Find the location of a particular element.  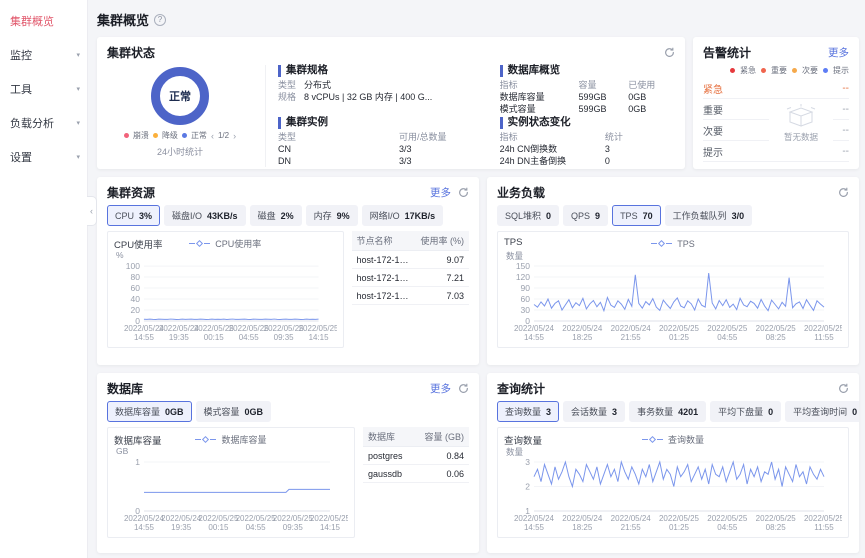

table-row: host-172-16-3... 9.07 is located at coordinates (410, 259).